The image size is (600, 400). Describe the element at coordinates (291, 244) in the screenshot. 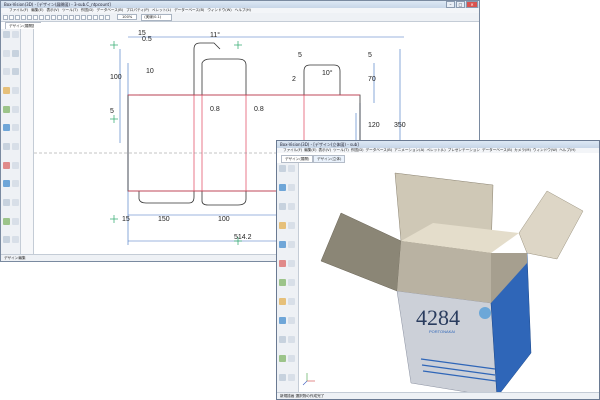

I see `material-icon` at that location.